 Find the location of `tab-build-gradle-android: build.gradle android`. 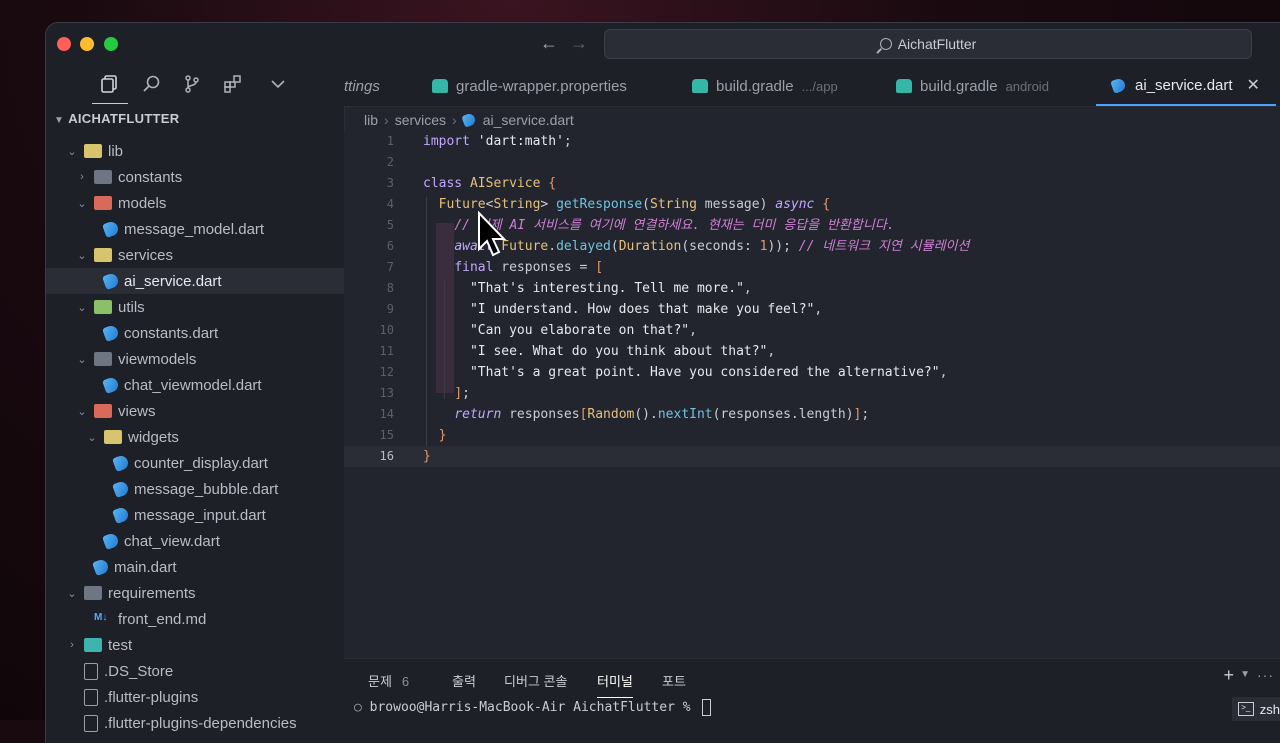

tab-build-gradle-android: build.gradle android is located at coordinates (972, 86).